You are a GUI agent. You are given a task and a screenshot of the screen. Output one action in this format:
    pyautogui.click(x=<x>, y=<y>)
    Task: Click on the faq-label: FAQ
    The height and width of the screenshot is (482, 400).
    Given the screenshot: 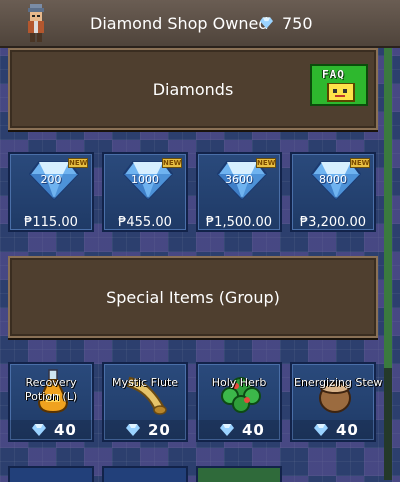 What is the action you would take?
    pyautogui.click(x=333, y=74)
    